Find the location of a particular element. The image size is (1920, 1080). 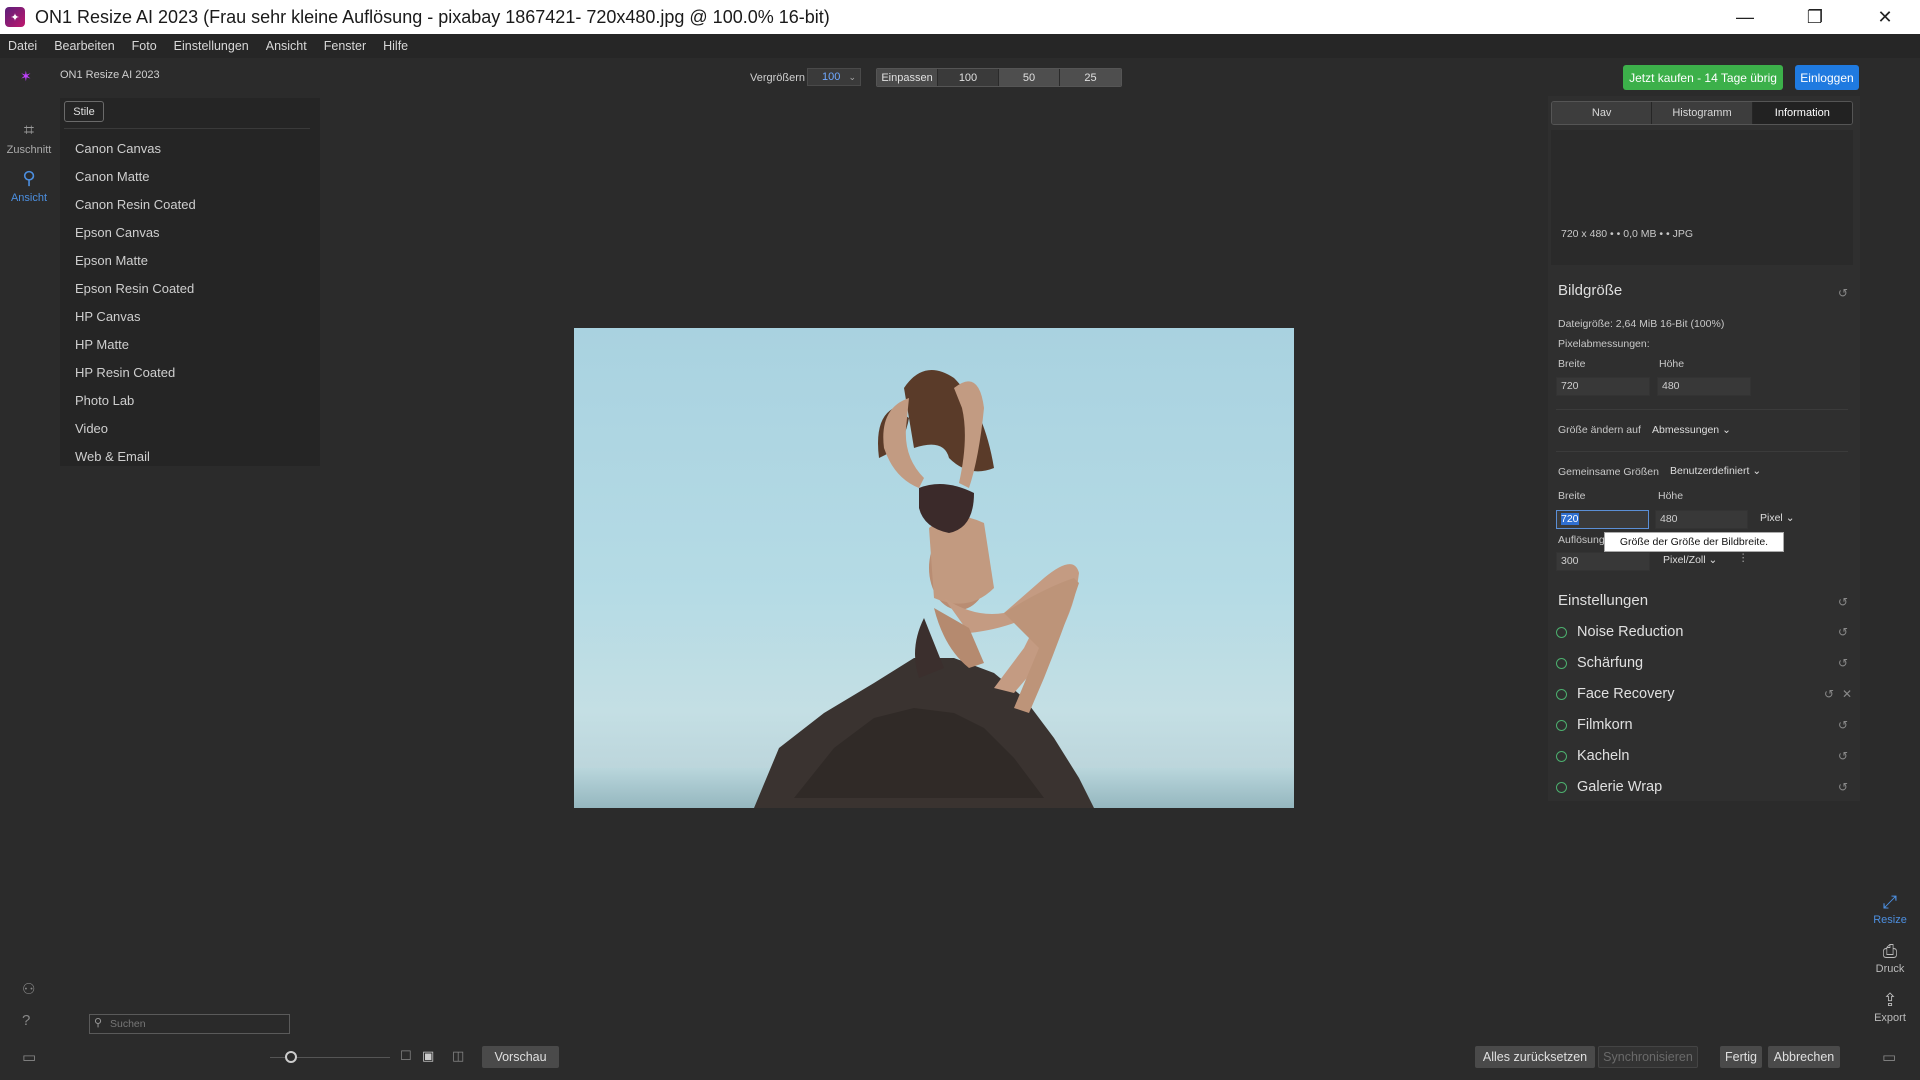

minimize-button: — is located at coordinates (1745, 17).